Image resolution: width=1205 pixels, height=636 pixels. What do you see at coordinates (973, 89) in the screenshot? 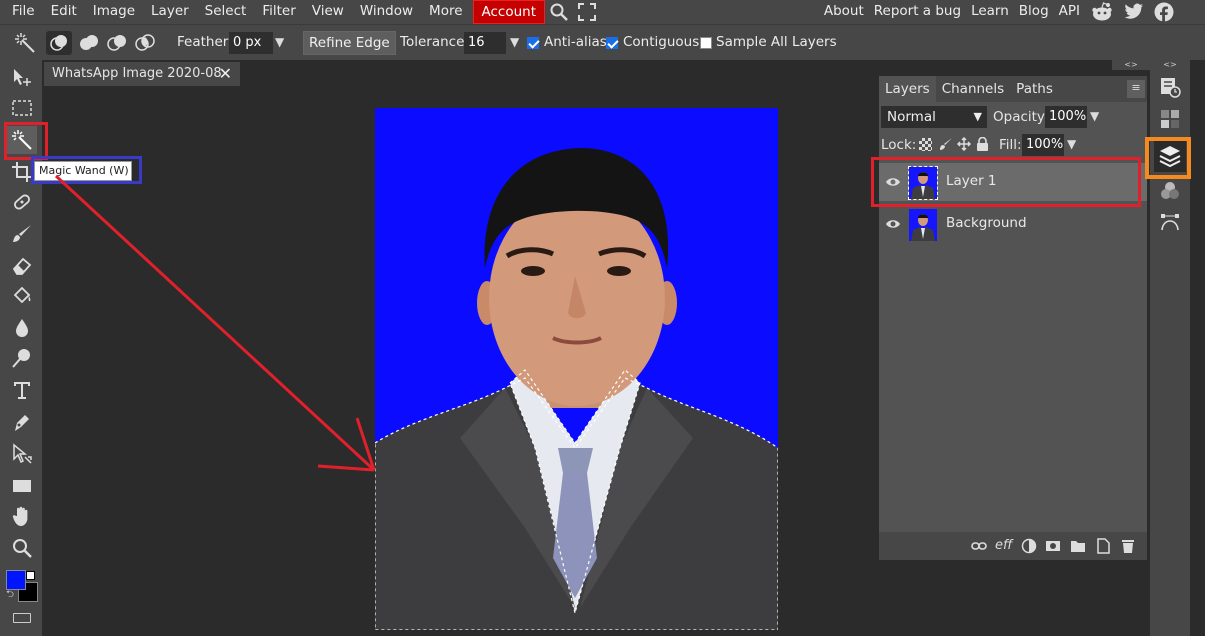
I see `tab-channels: Channels` at bounding box center [973, 89].